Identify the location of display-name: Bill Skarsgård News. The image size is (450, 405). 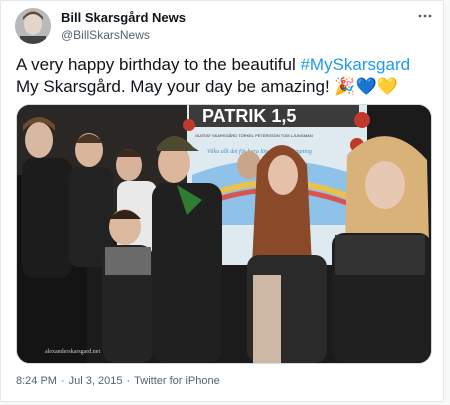
(123, 17).